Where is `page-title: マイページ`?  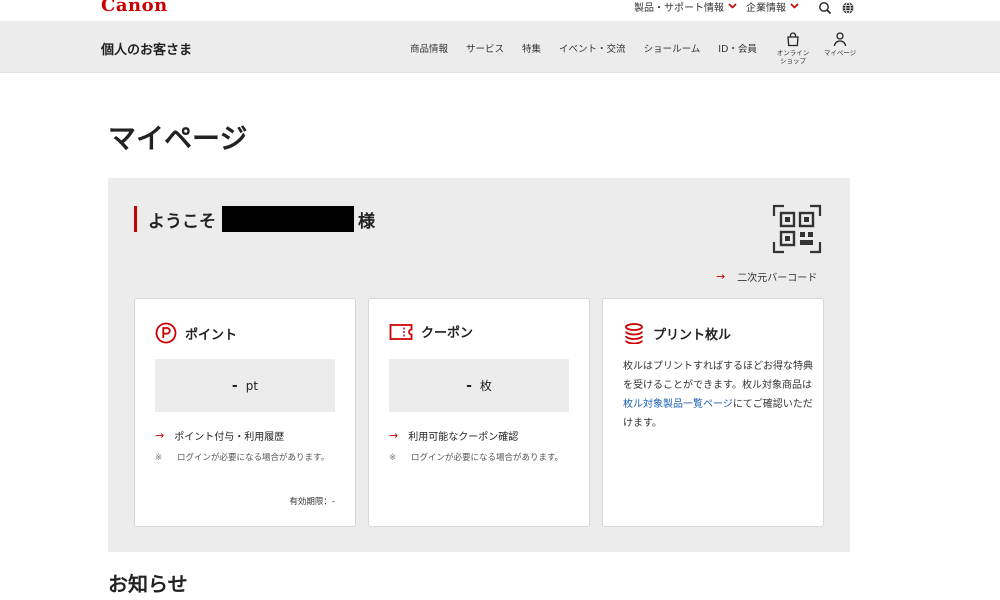
page-title: マイページ is located at coordinates (178, 138).